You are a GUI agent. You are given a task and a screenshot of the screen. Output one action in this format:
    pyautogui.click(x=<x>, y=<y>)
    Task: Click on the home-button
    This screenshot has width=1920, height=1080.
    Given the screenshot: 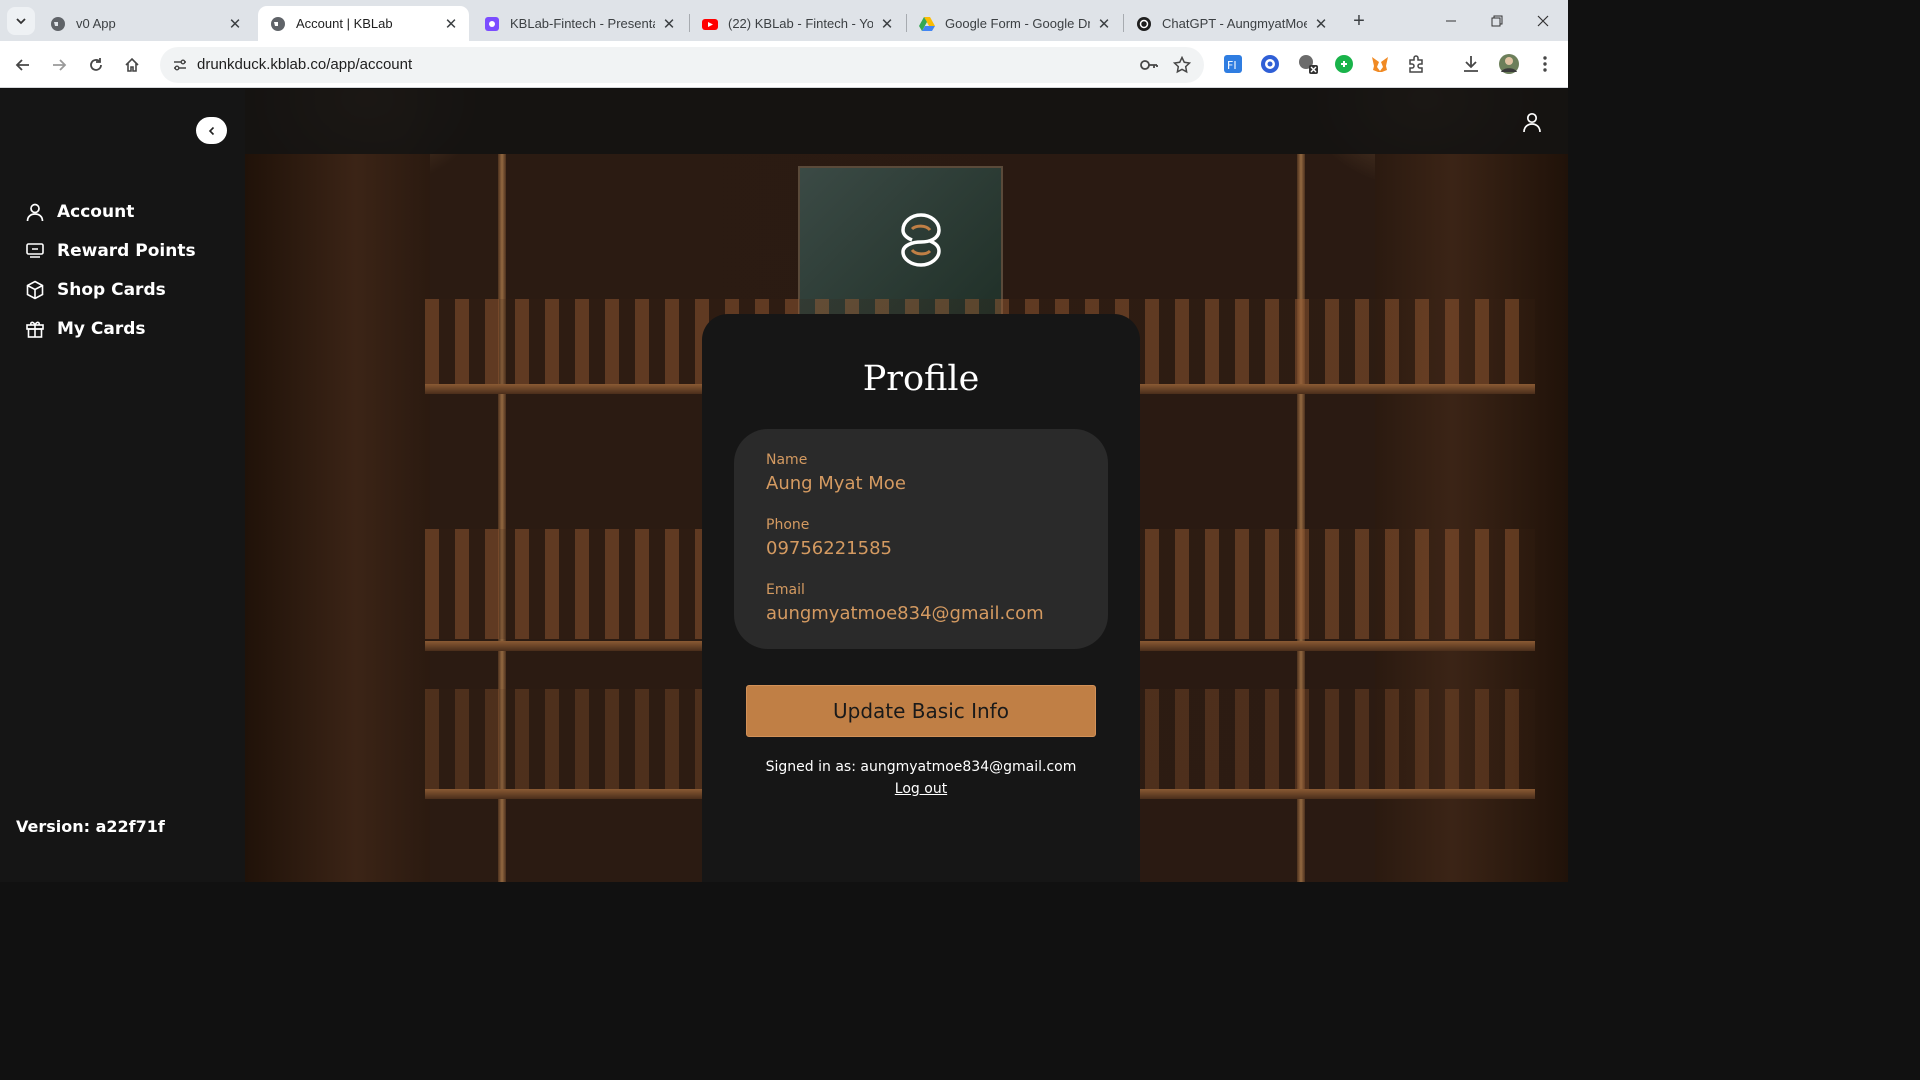 What is the action you would take?
    pyautogui.click(x=132, y=65)
    